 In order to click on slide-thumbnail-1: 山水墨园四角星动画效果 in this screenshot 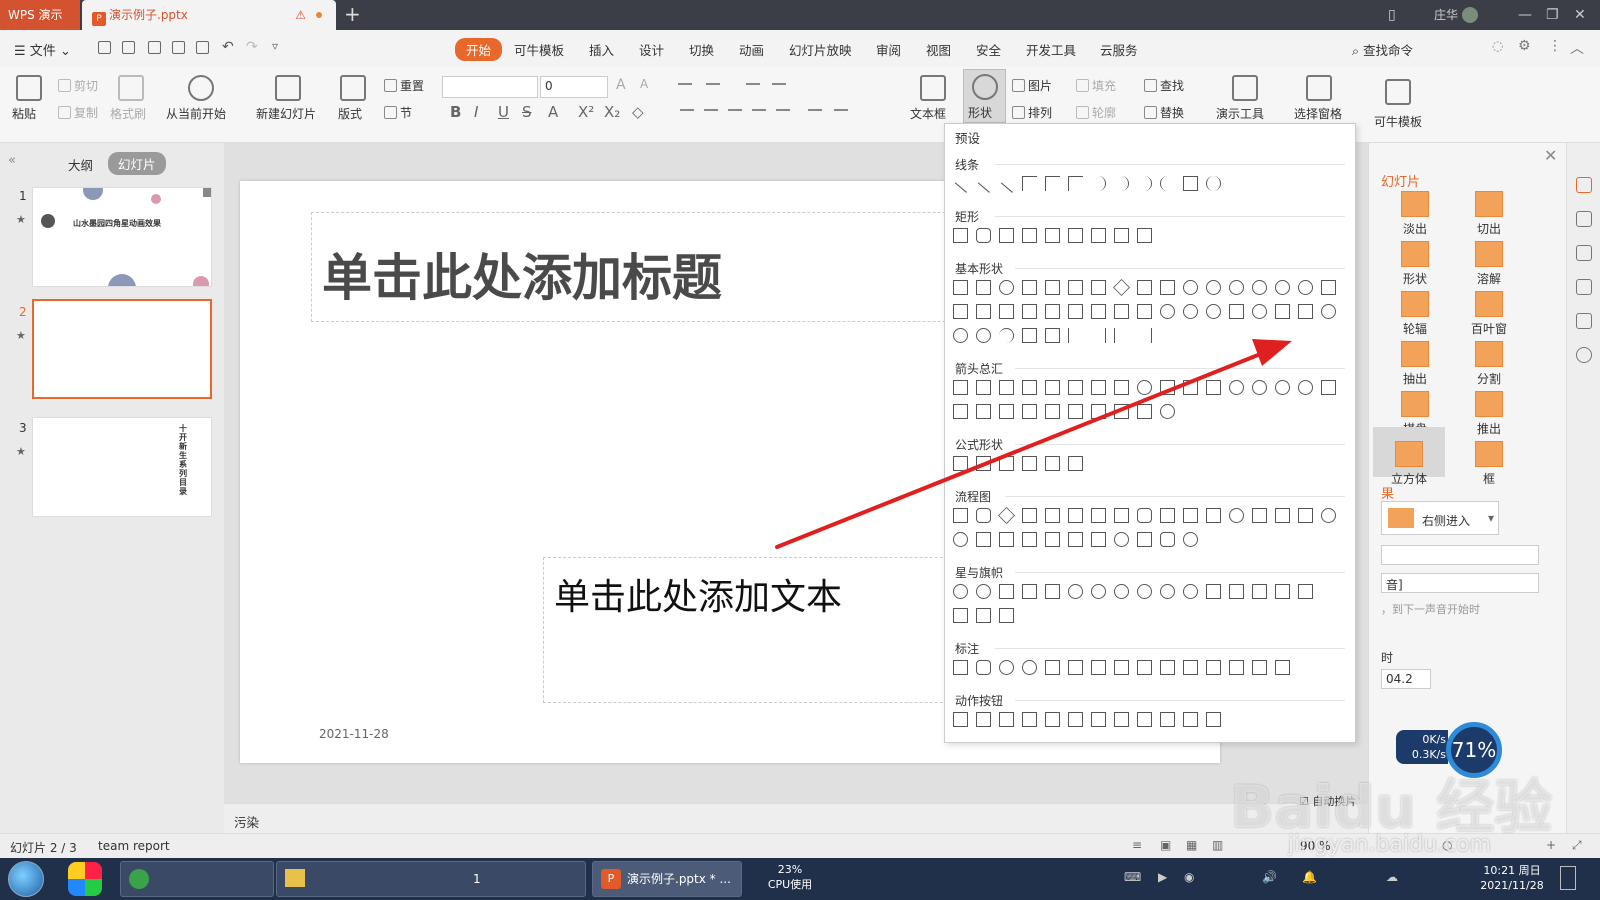, I will do `click(122, 237)`.